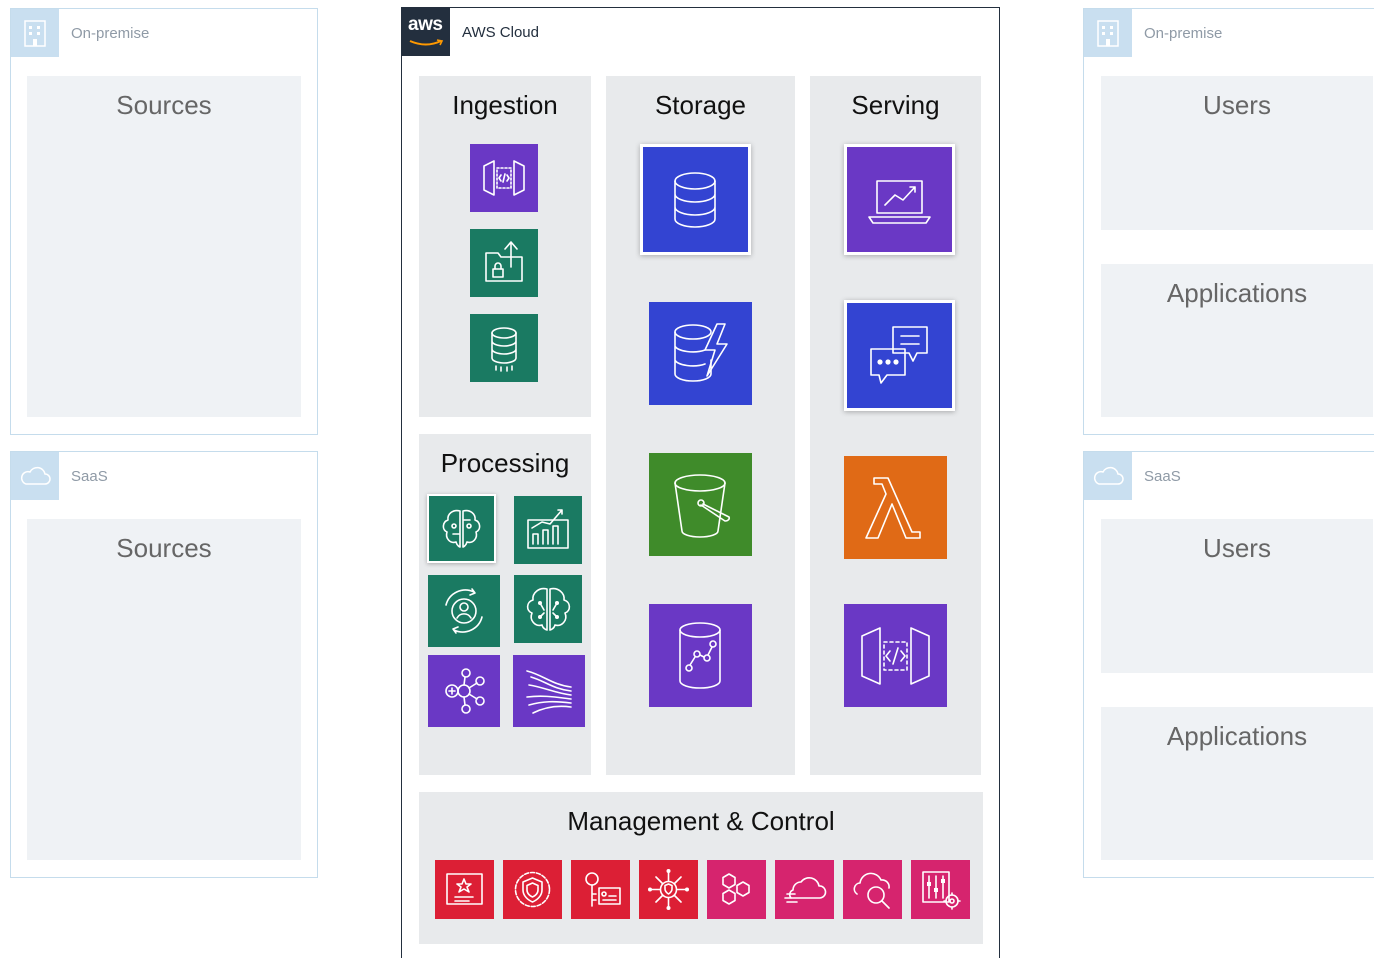 Image resolution: width=1374 pixels, height=958 pixels. Describe the element at coordinates (895, 105) in the screenshot. I see `serving-title: Serving` at that location.